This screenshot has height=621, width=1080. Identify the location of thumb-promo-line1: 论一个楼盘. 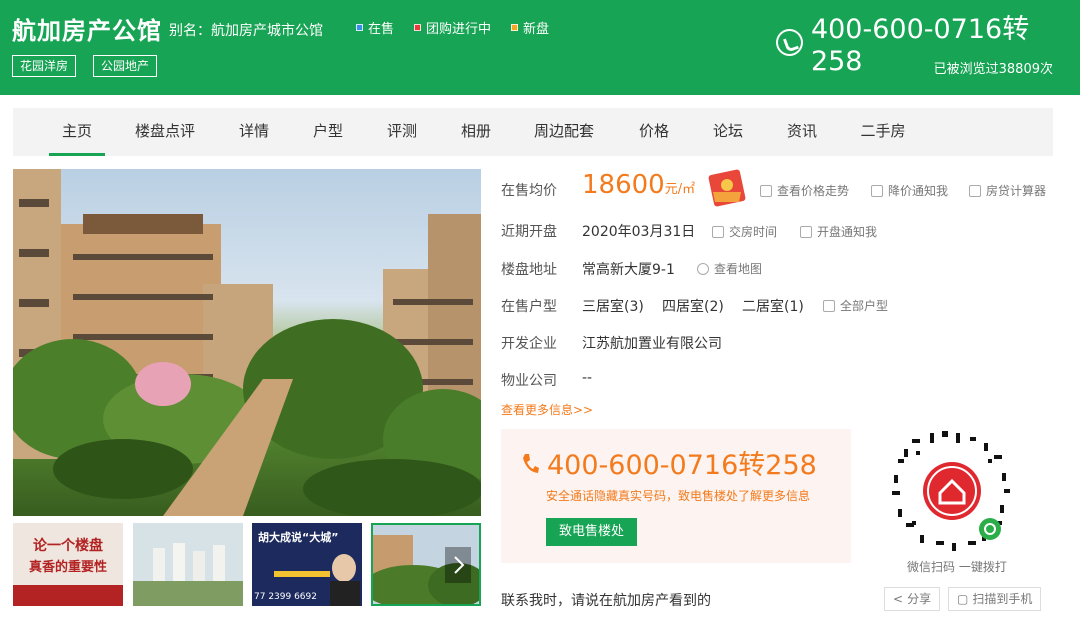
(68, 545).